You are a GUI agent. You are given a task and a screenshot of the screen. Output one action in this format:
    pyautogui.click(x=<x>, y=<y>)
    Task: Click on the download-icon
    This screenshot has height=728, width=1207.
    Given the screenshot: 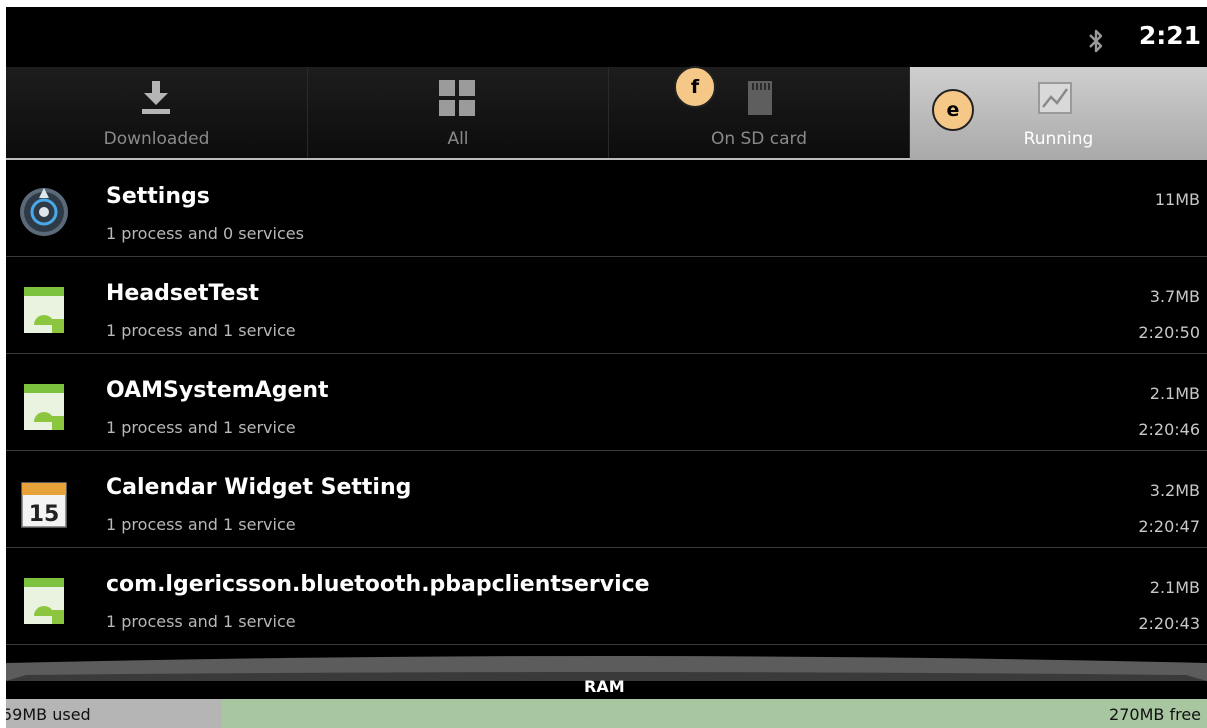 What is the action you would take?
    pyautogui.click(x=156, y=97)
    